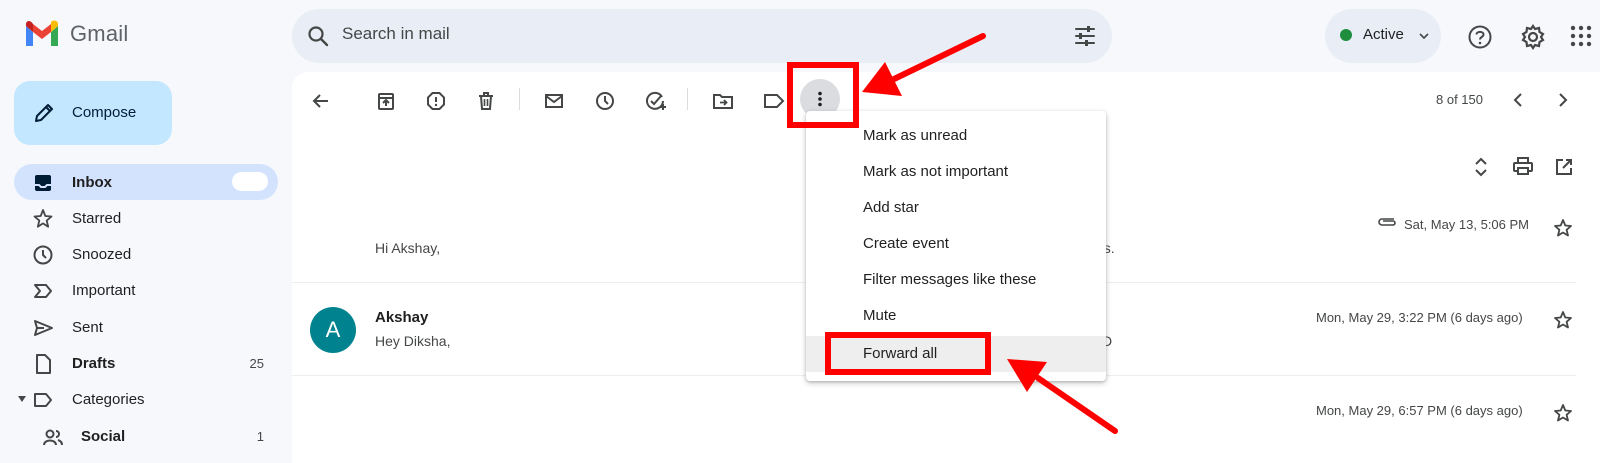 The image size is (1600, 463). What do you see at coordinates (1062, 396) in the screenshot?
I see `annotation-arrow-bottom` at bounding box center [1062, 396].